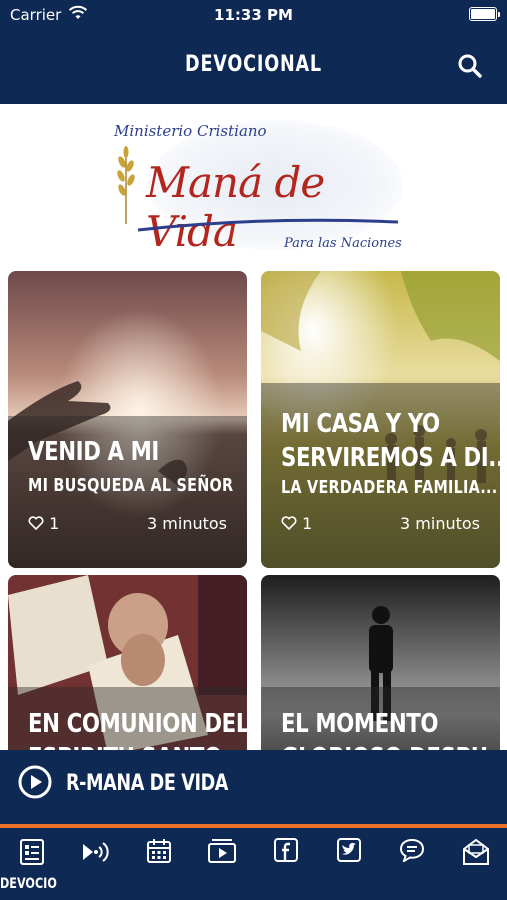 Image resolution: width=507 pixels, height=900 pixels. I want to click on tab-mail, so click(475, 864).